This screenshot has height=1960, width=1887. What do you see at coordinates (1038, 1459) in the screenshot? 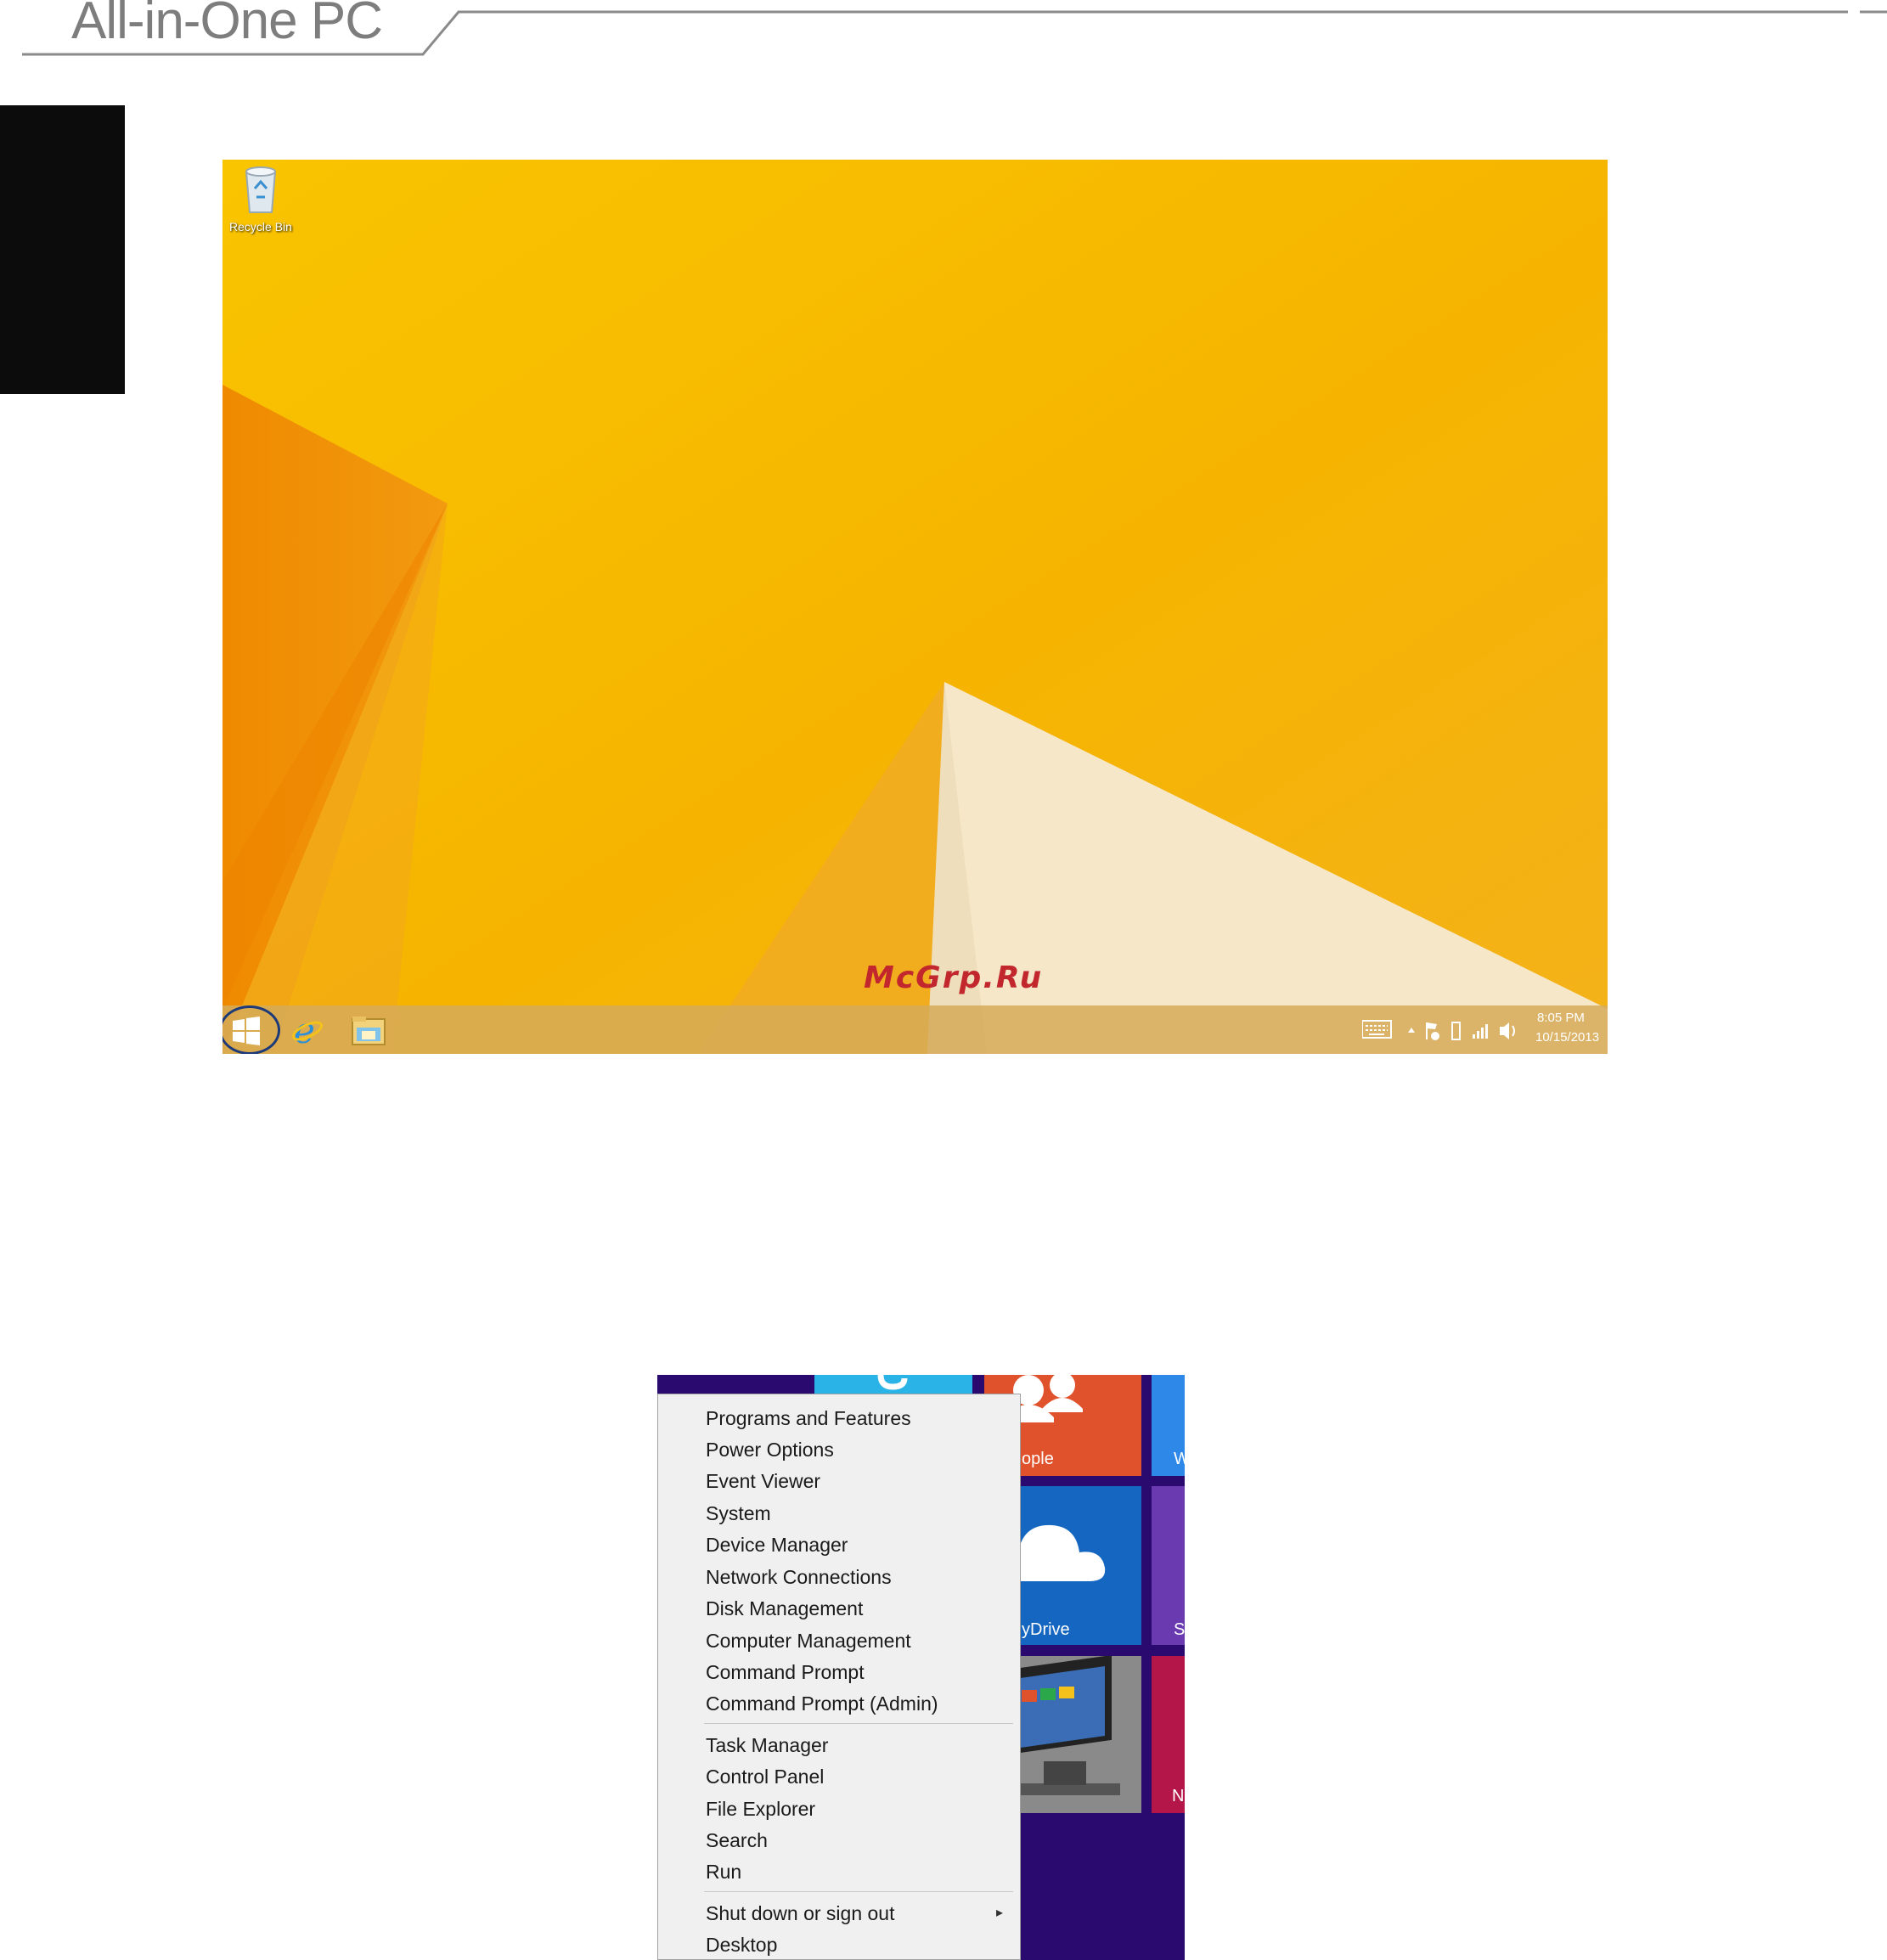
I see `people-tile-label: ople` at bounding box center [1038, 1459].